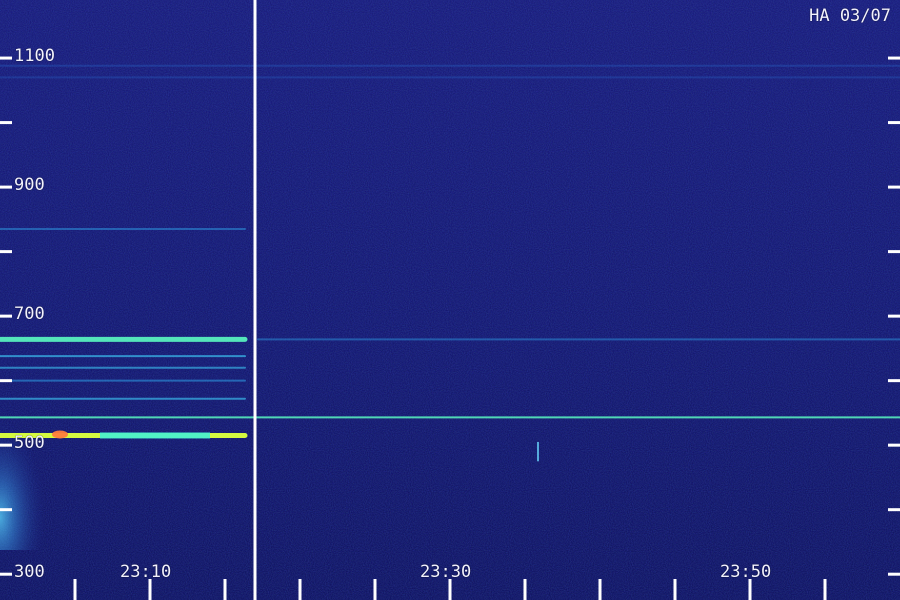 This screenshot has height=600, width=900. What do you see at coordinates (746, 572) in the screenshot?
I see `x-tick-label: 23:50` at bounding box center [746, 572].